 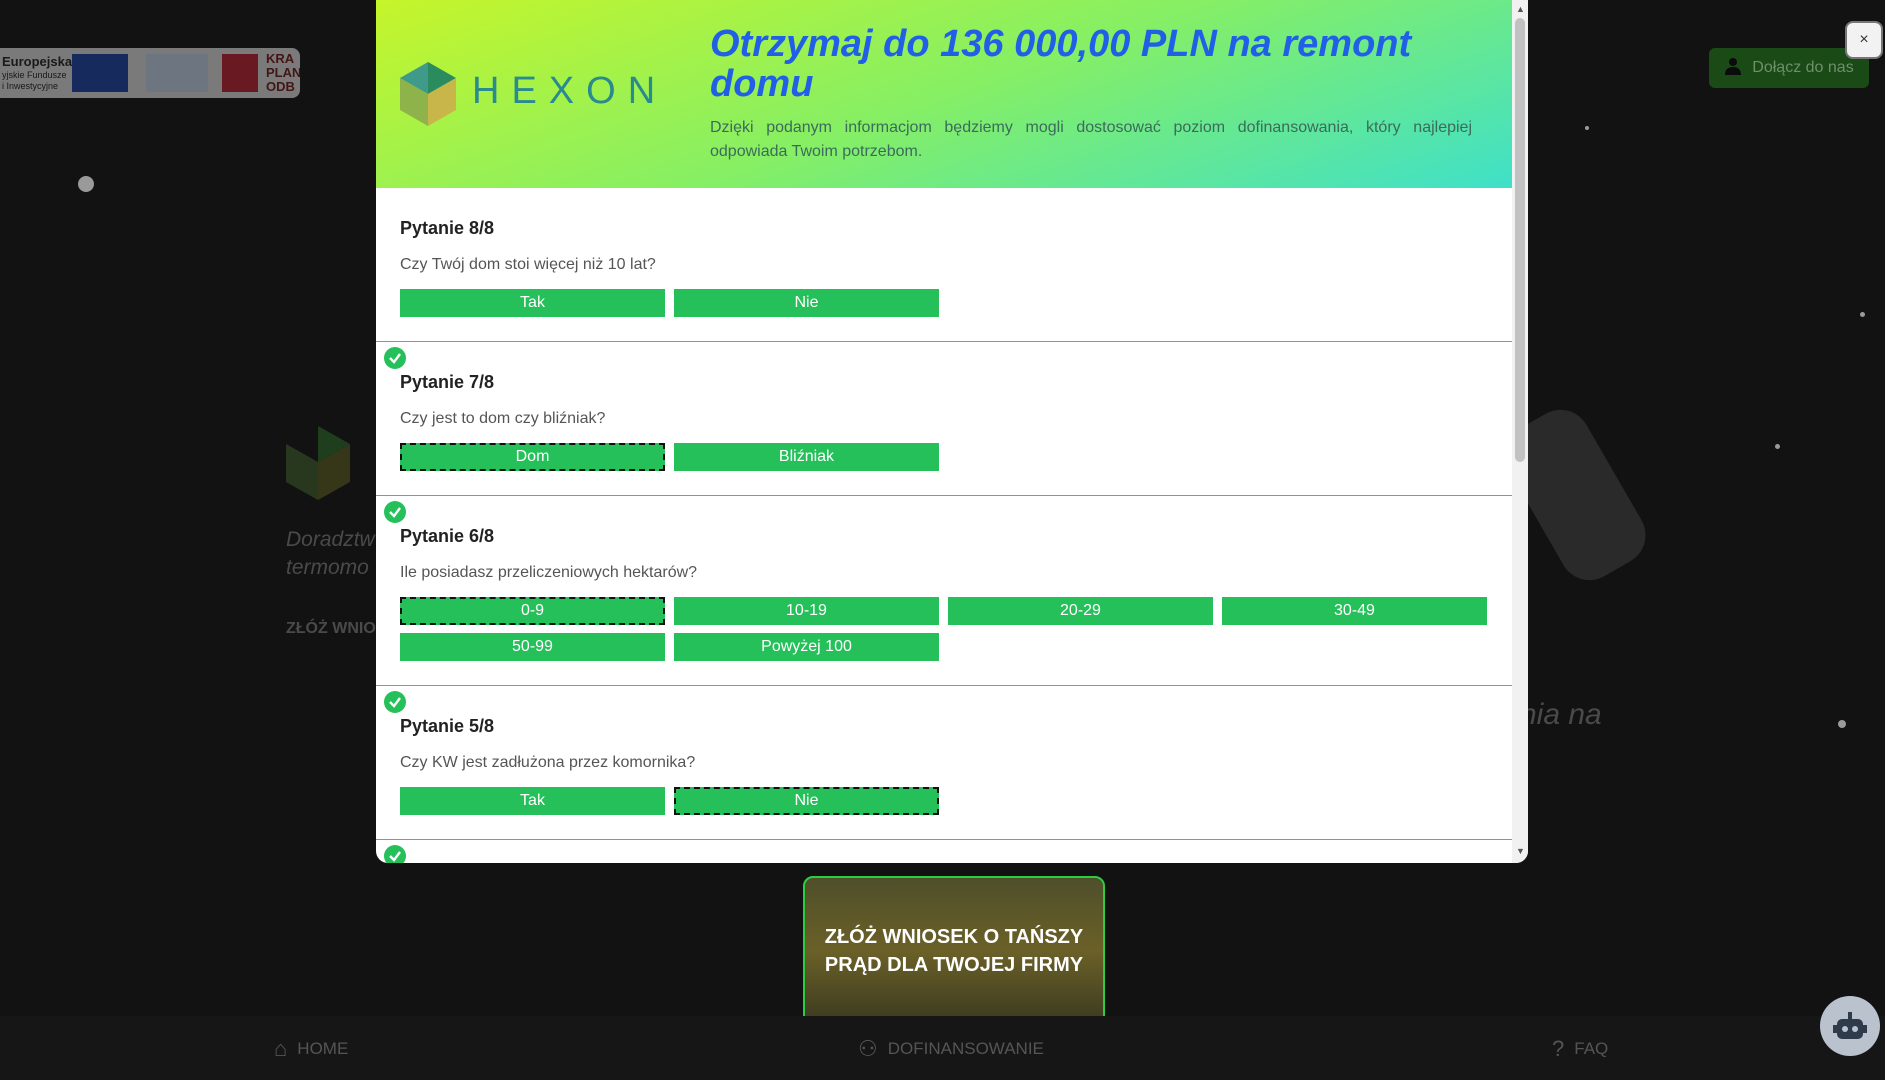 I want to click on close-modal-button: ×, so click(x=1864, y=40).